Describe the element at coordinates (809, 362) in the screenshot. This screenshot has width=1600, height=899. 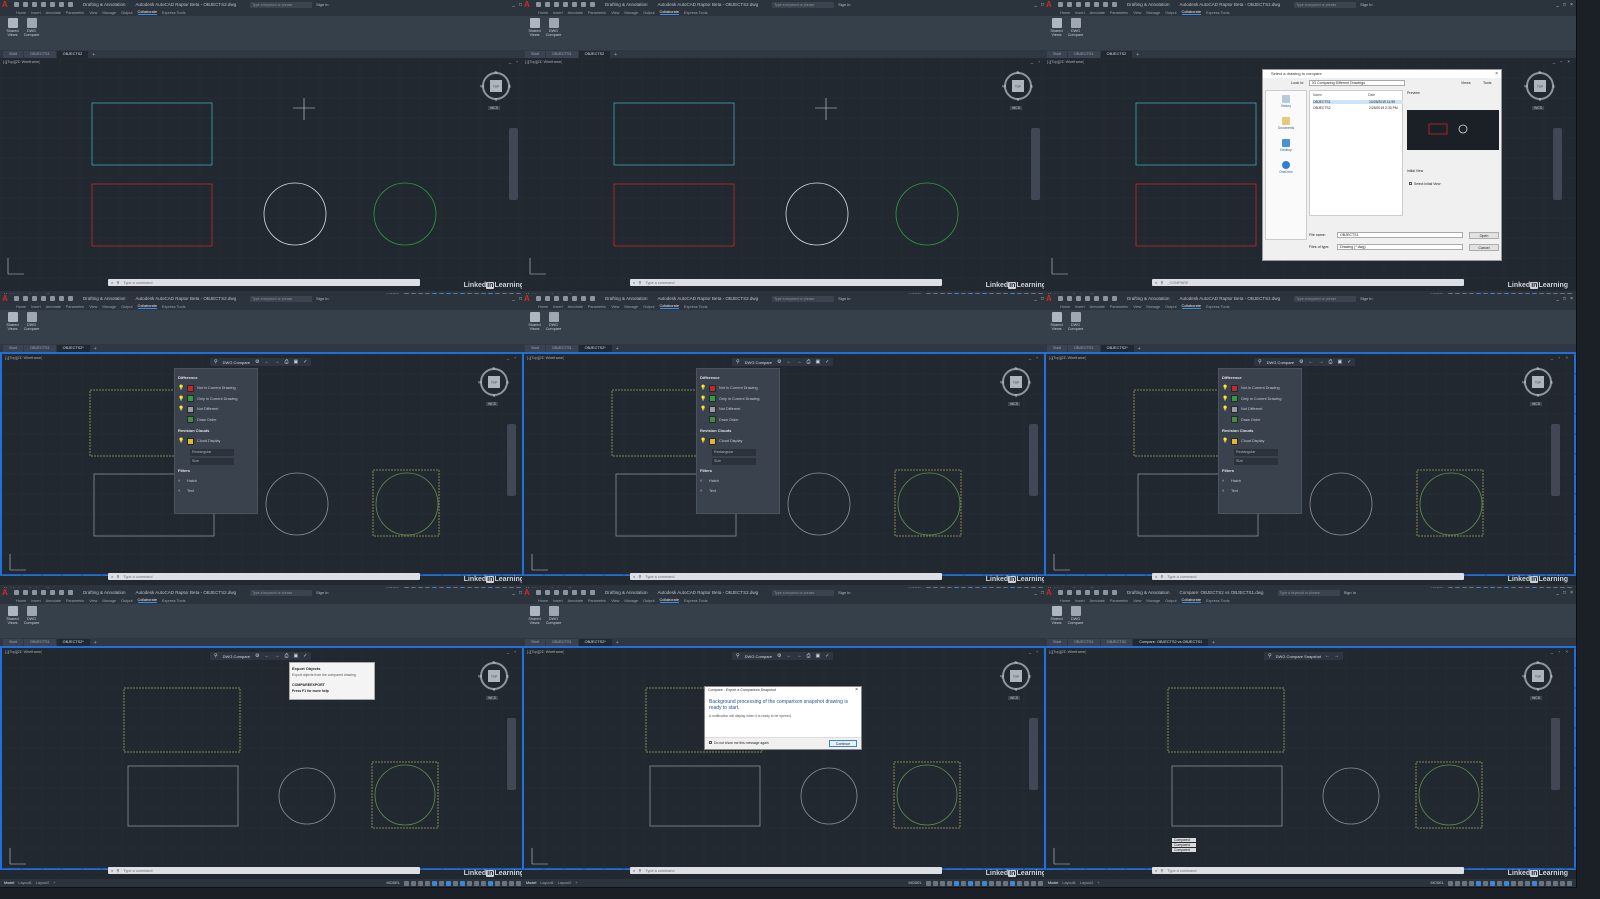
I see `export-snapshot-icon: ⎙` at that location.